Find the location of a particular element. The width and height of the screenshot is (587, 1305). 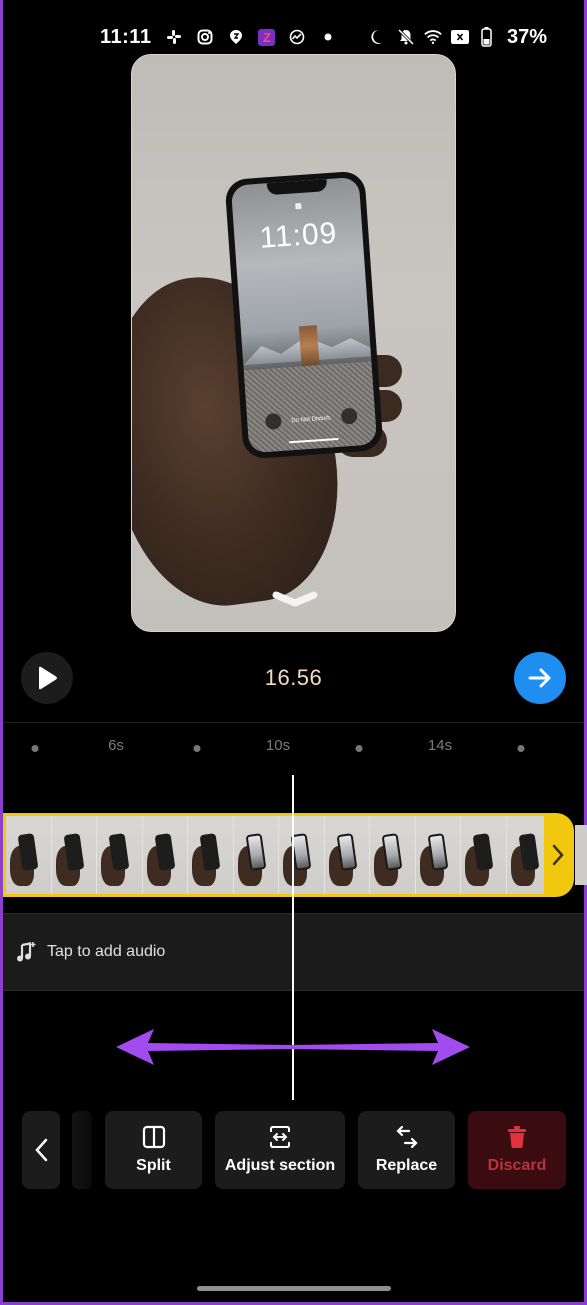

battery-icon is located at coordinates (487, 37).